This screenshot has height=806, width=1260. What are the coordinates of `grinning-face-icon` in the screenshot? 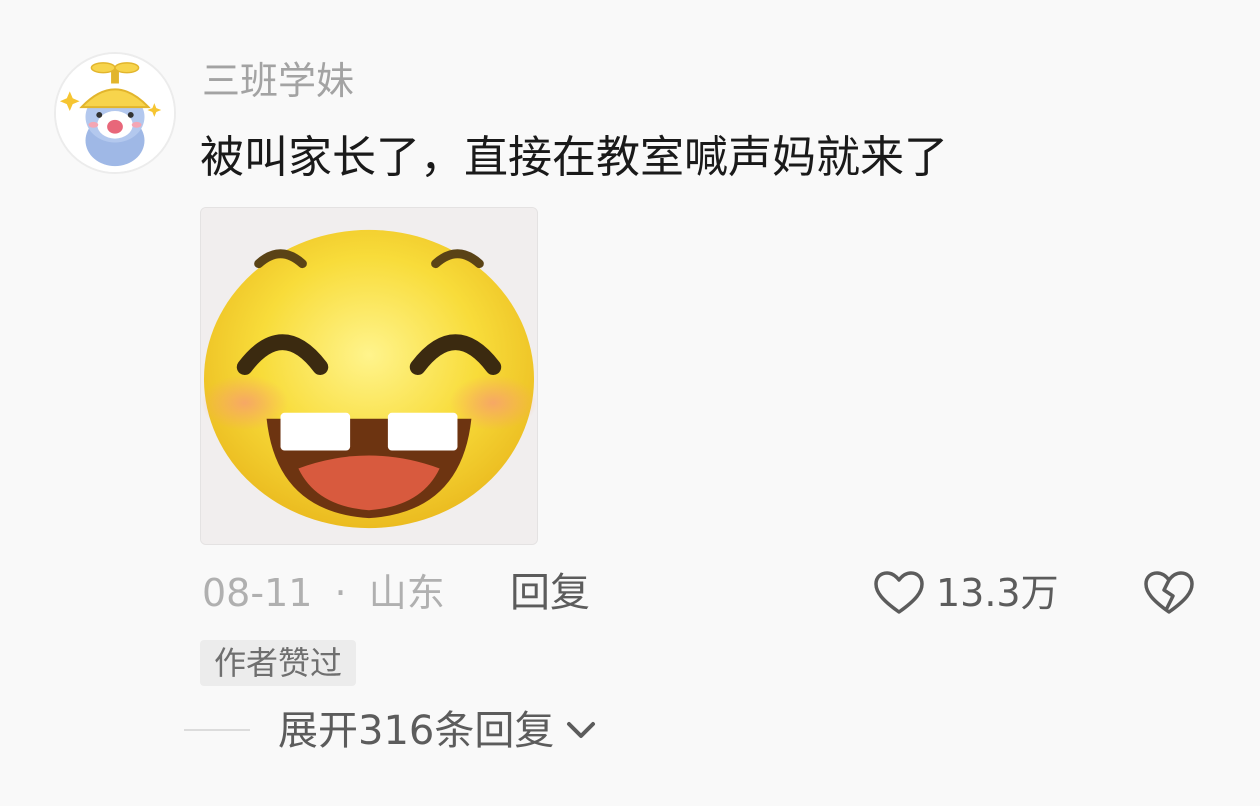 It's located at (369, 376).